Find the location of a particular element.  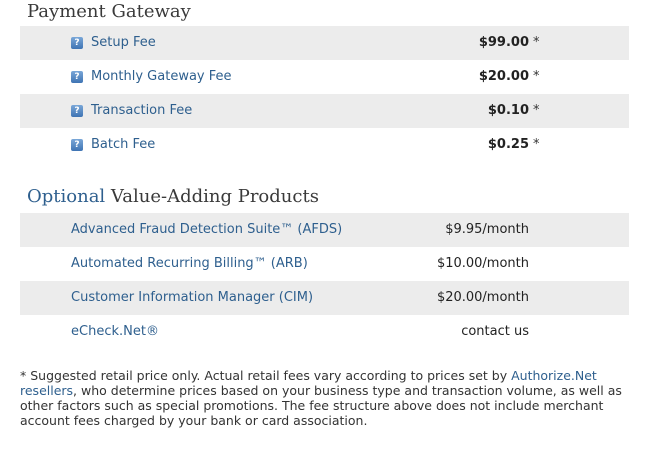

fee-label: Batch Fee is located at coordinates (123, 144).